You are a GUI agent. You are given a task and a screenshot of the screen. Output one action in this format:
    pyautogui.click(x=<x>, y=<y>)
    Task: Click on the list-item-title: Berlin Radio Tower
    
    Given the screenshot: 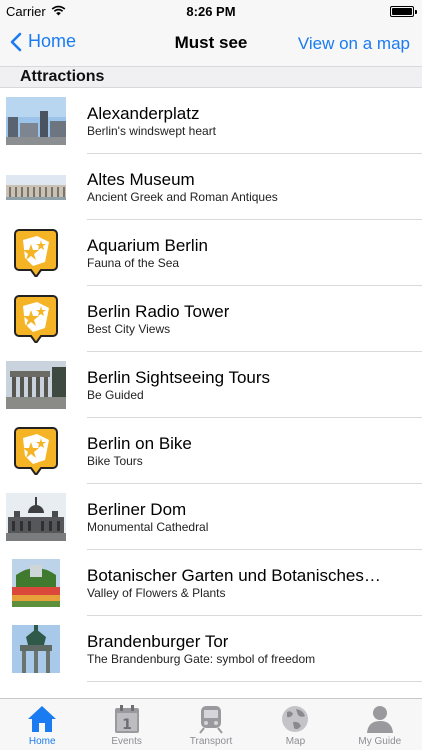 What is the action you would take?
    pyautogui.click(x=158, y=311)
    